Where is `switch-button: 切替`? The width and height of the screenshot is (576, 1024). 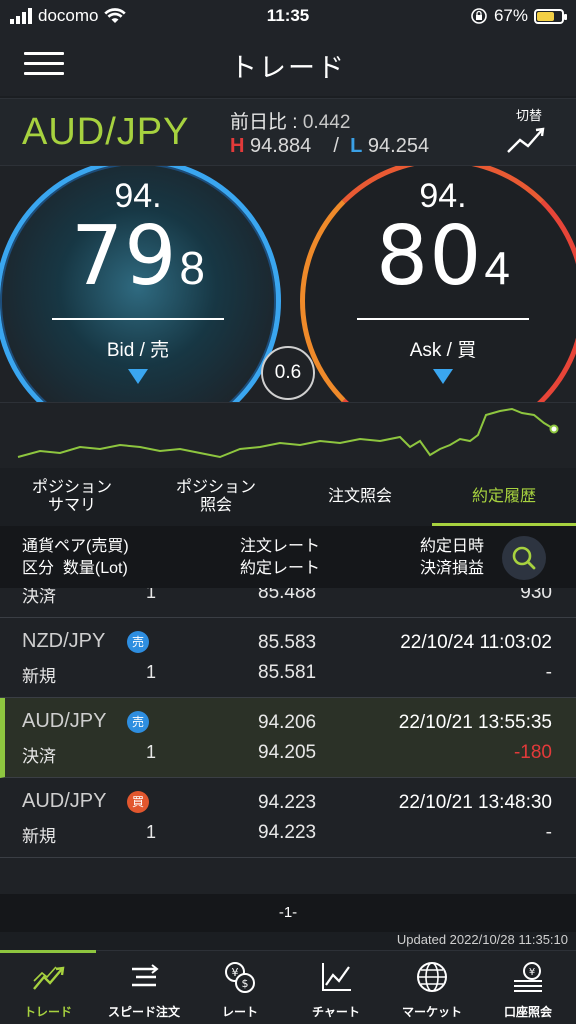
switch-button: 切替 is located at coordinates (529, 132).